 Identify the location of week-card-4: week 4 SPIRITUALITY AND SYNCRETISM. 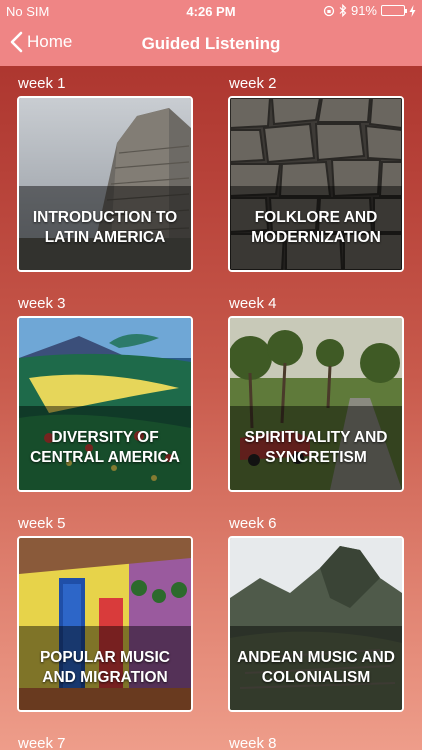
(317, 392).